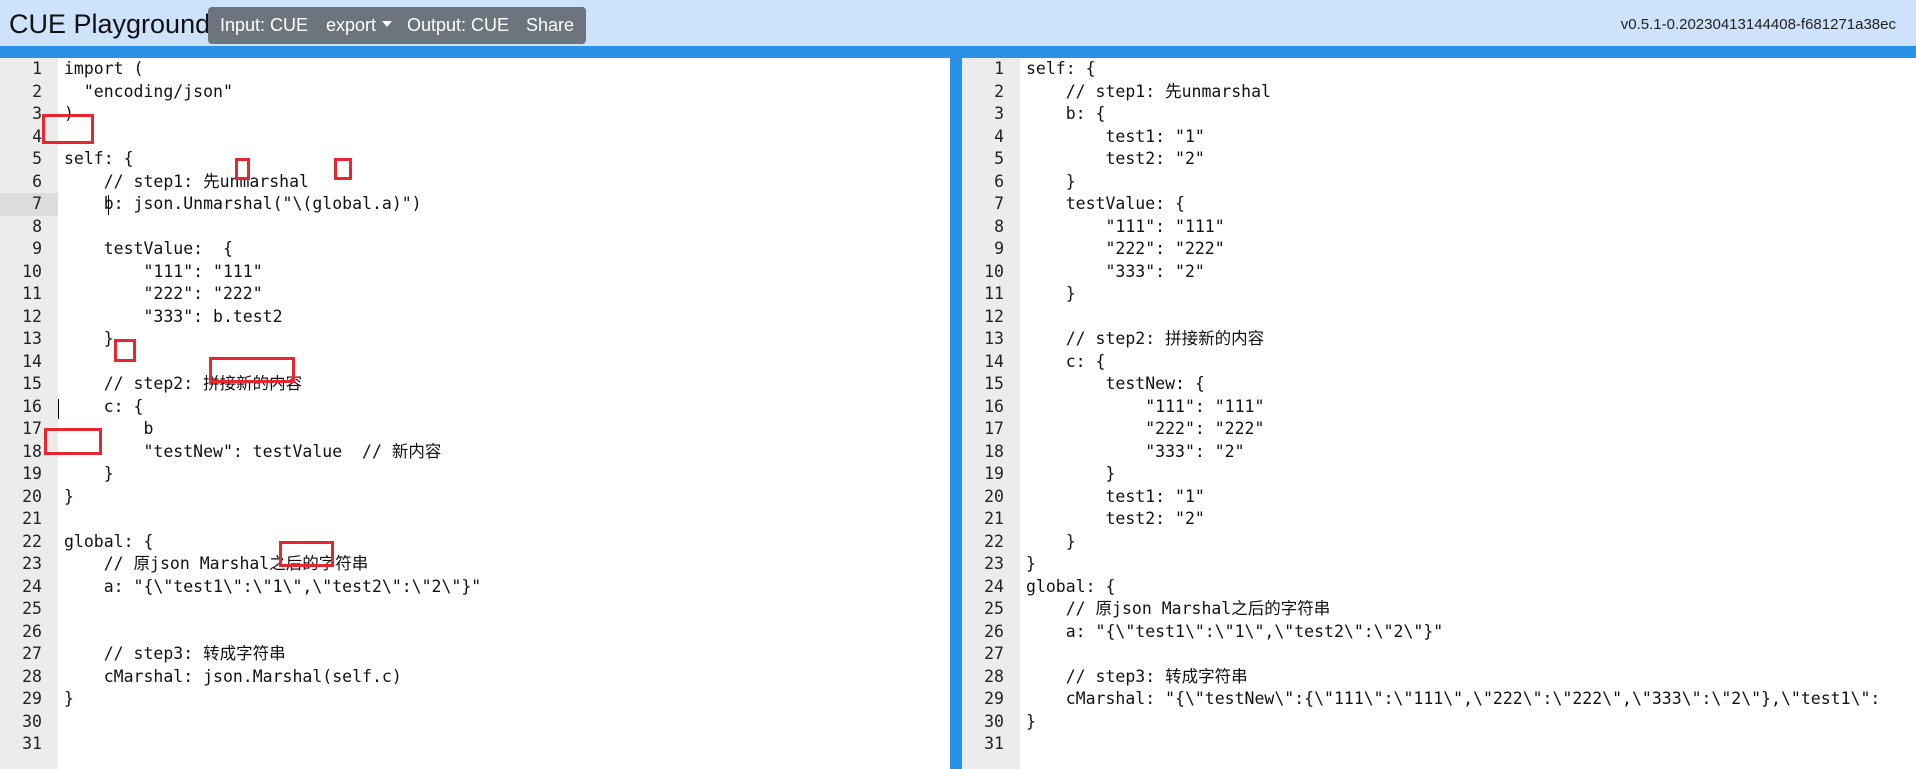 Image resolution: width=1916 pixels, height=769 pixels. I want to click on code-line: 1 import (, so click(475, 69).